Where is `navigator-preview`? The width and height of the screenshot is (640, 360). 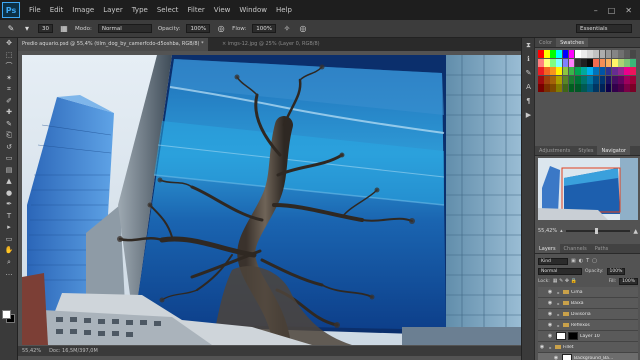 navigator-preview is located at coordinates (588, 189).